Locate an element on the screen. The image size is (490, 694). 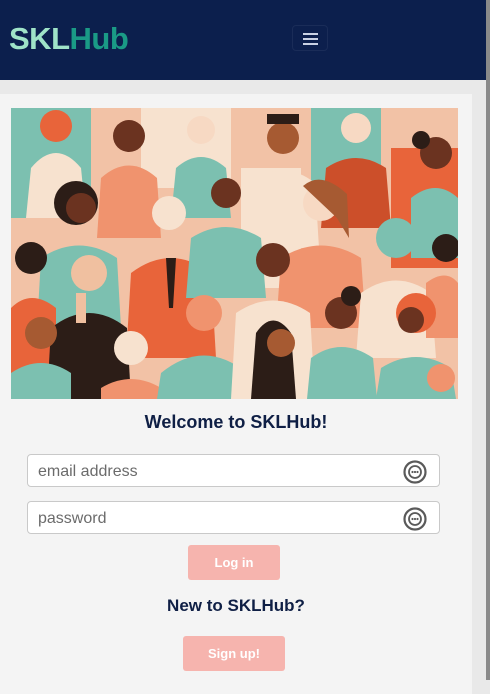
brand-logo: SKLHub is located at coordinates (69, 39).